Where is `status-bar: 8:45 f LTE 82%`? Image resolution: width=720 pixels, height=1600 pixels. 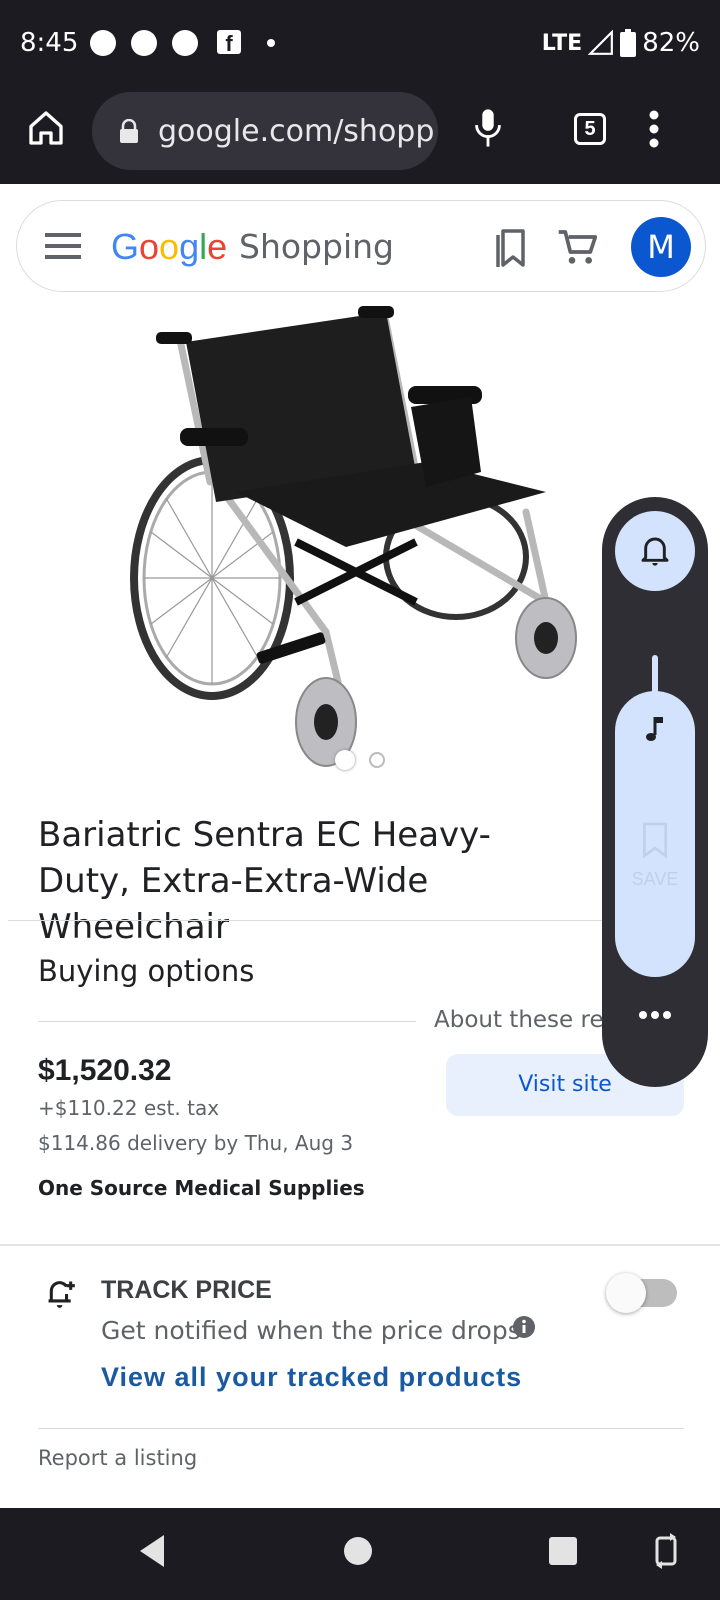
status-bar: 8:45 f LTE 82% is located at coordinates (360, 44).